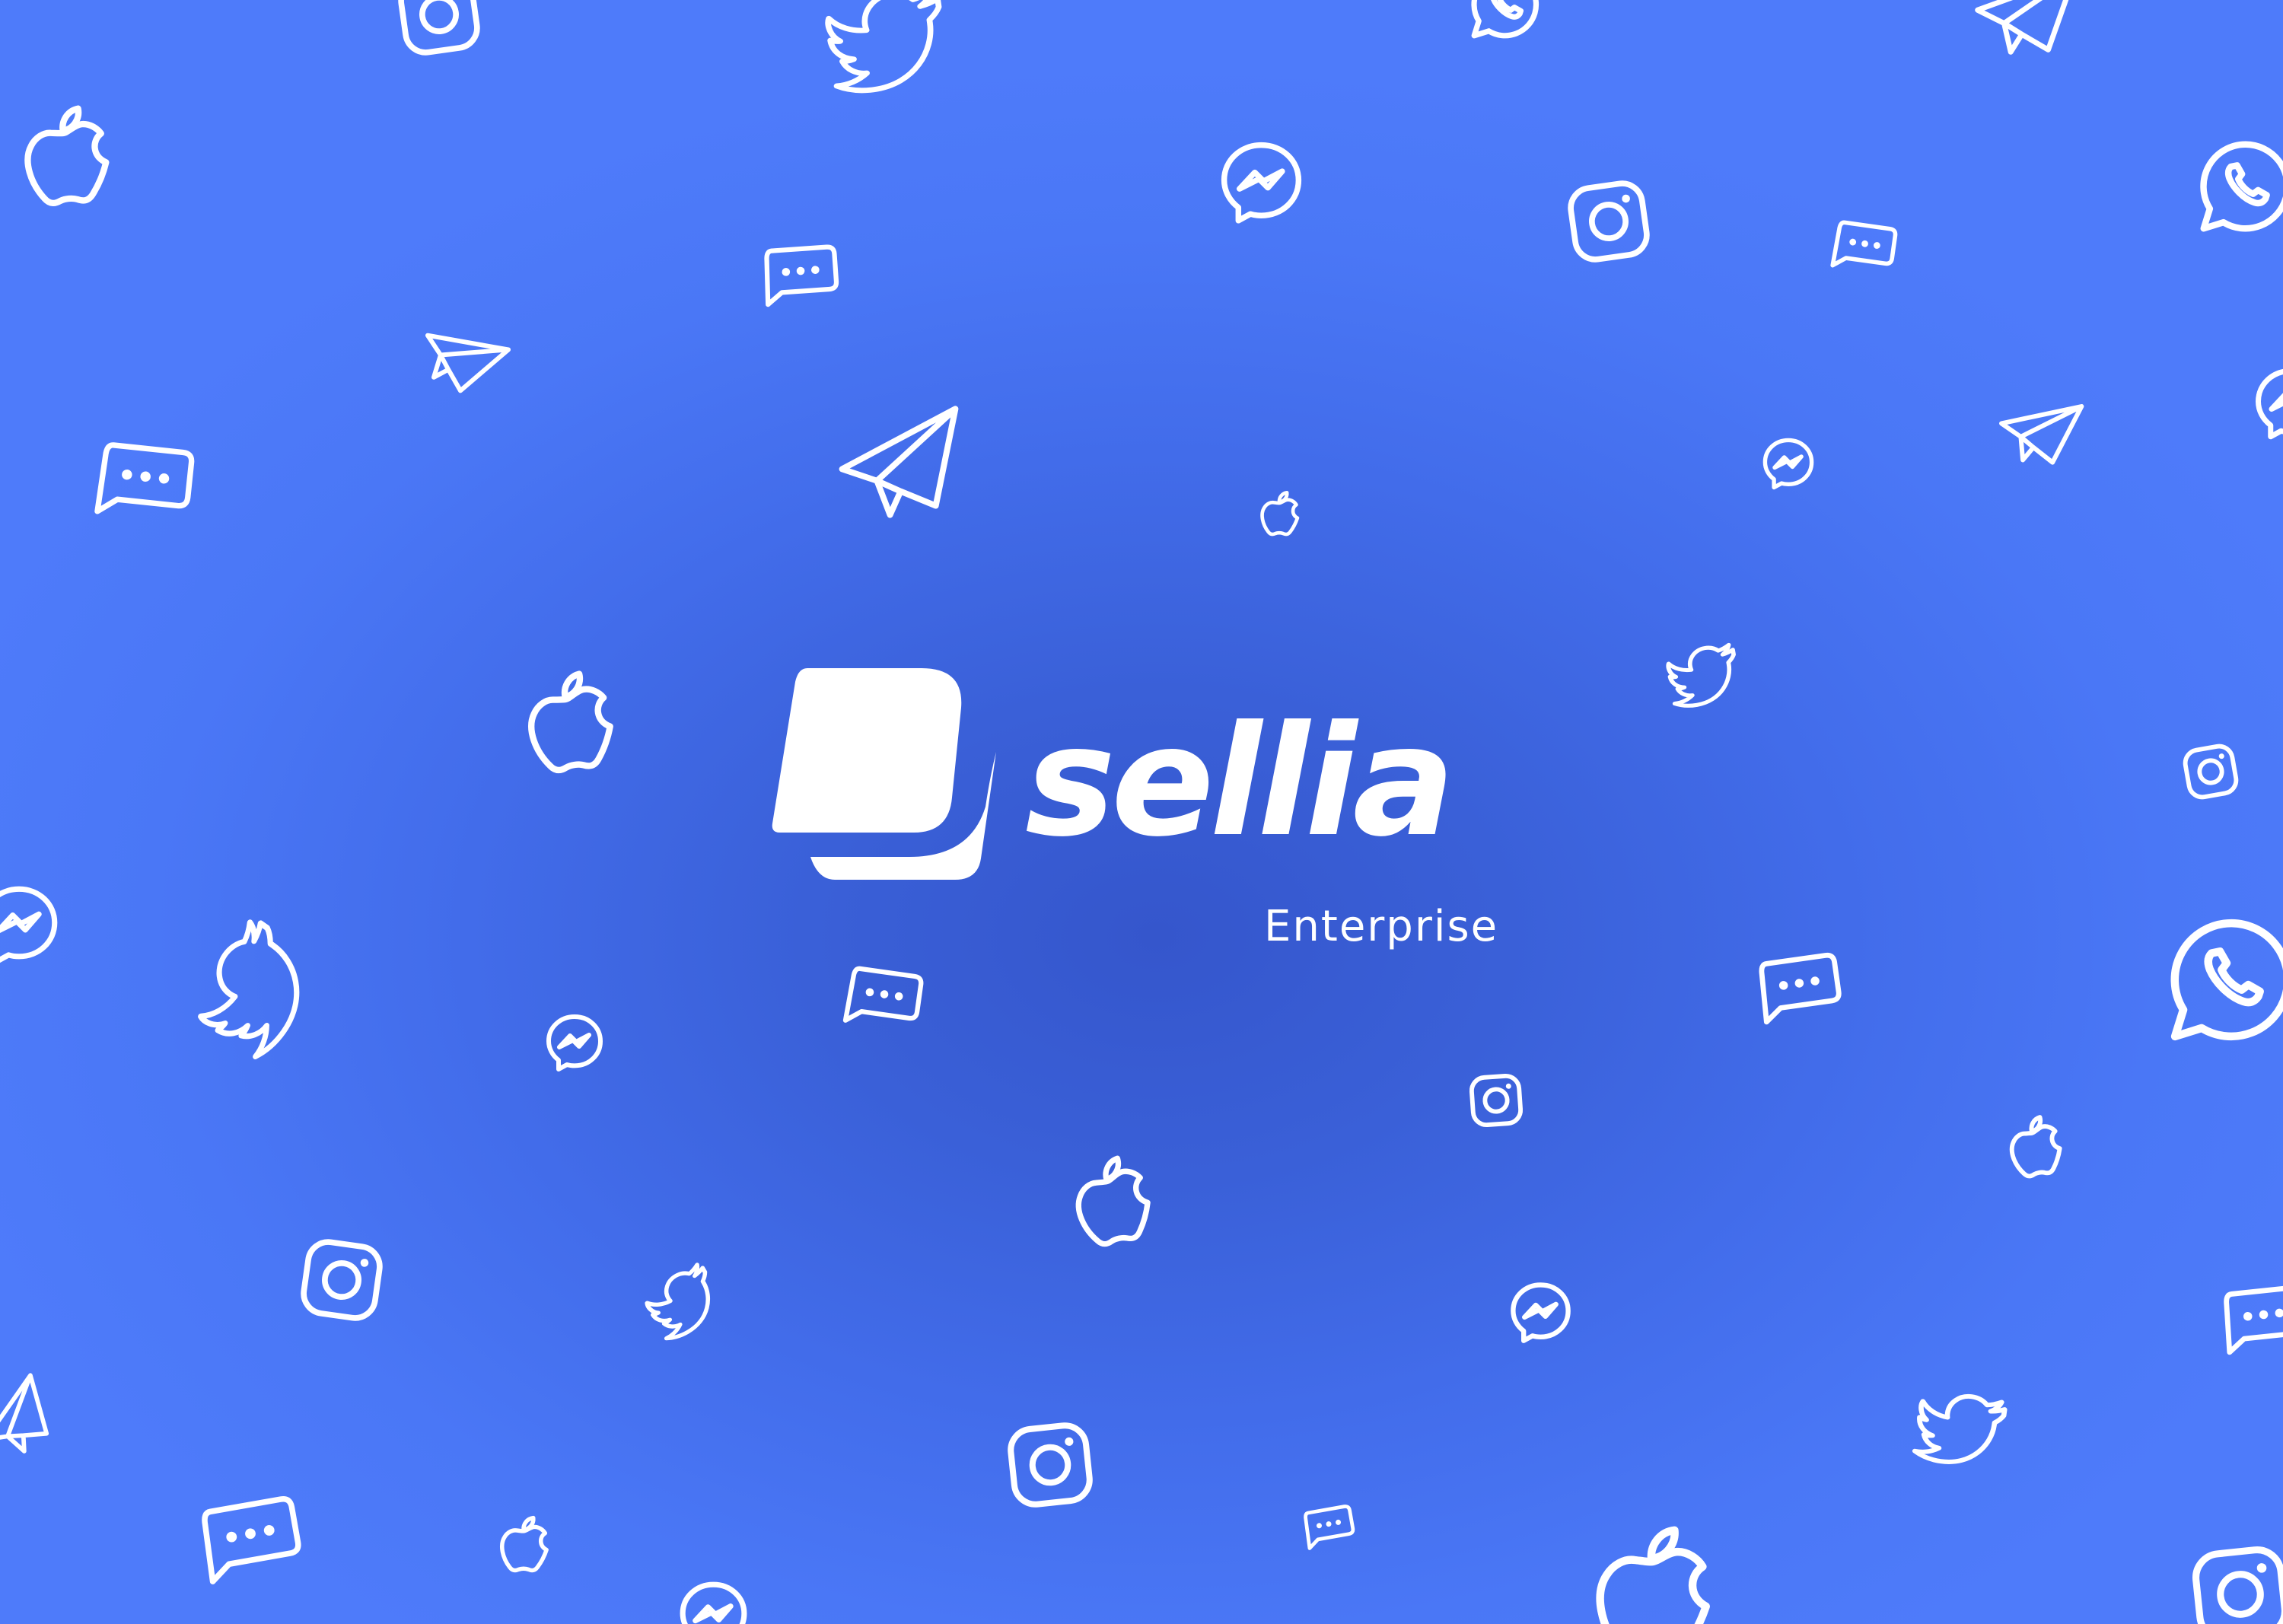 The width and height of the screenshot is (2283, 1624). What do you see at coordinates (884, 774) in the screenshot?
I see `sellia-logo-mark-icon` at bounding box center [884, 774].